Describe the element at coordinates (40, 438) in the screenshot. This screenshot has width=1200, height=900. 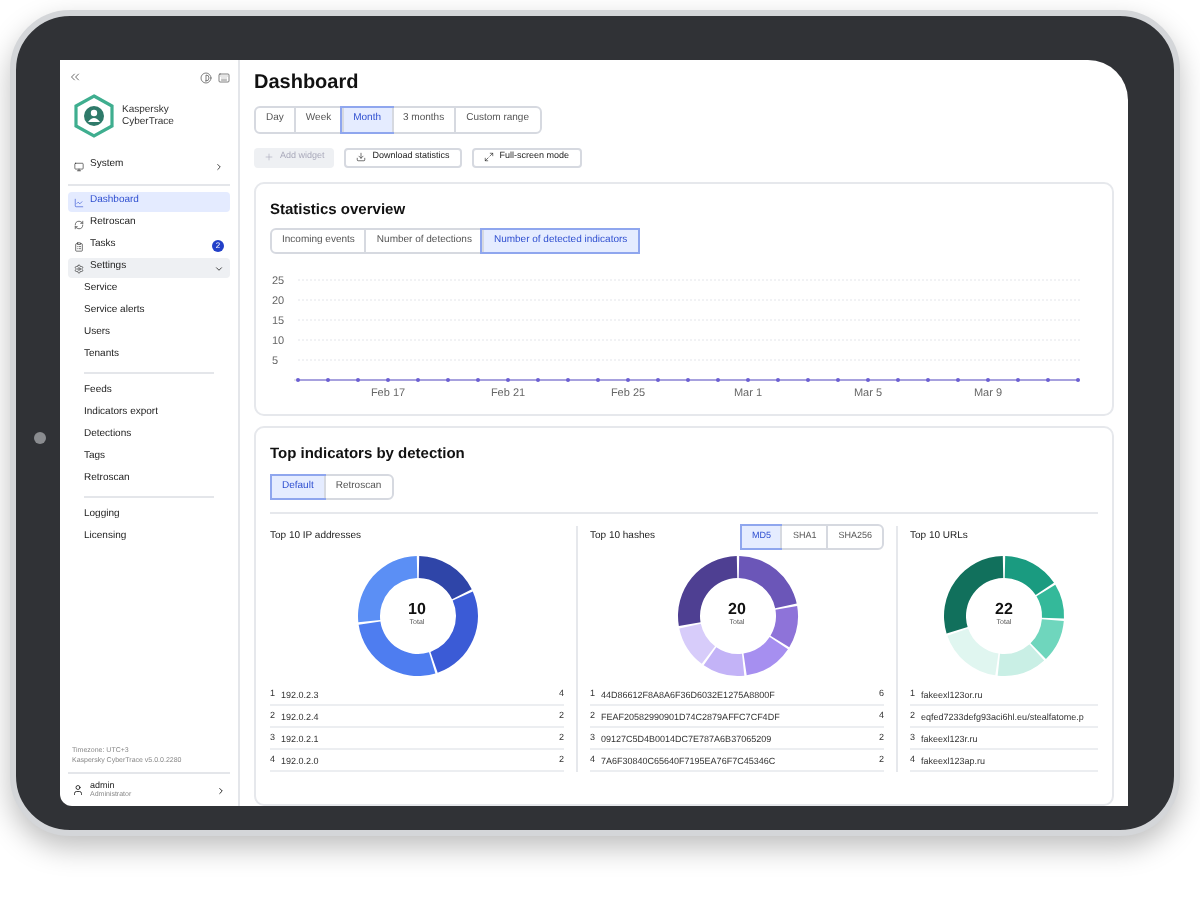
I see `camera-icon` at that location.